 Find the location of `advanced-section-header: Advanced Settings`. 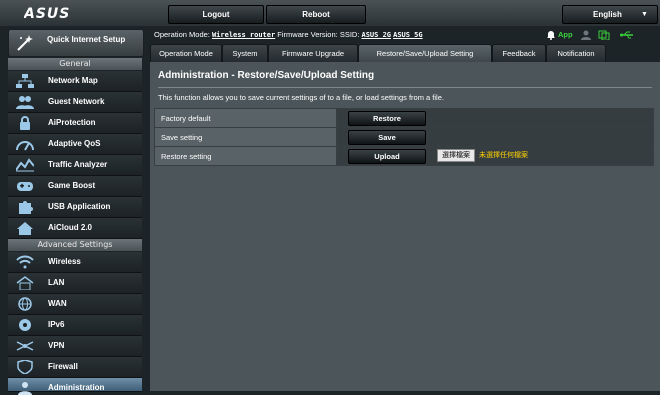

advanced-section-header: Advanced Settings is located at coordinates (75, 245).